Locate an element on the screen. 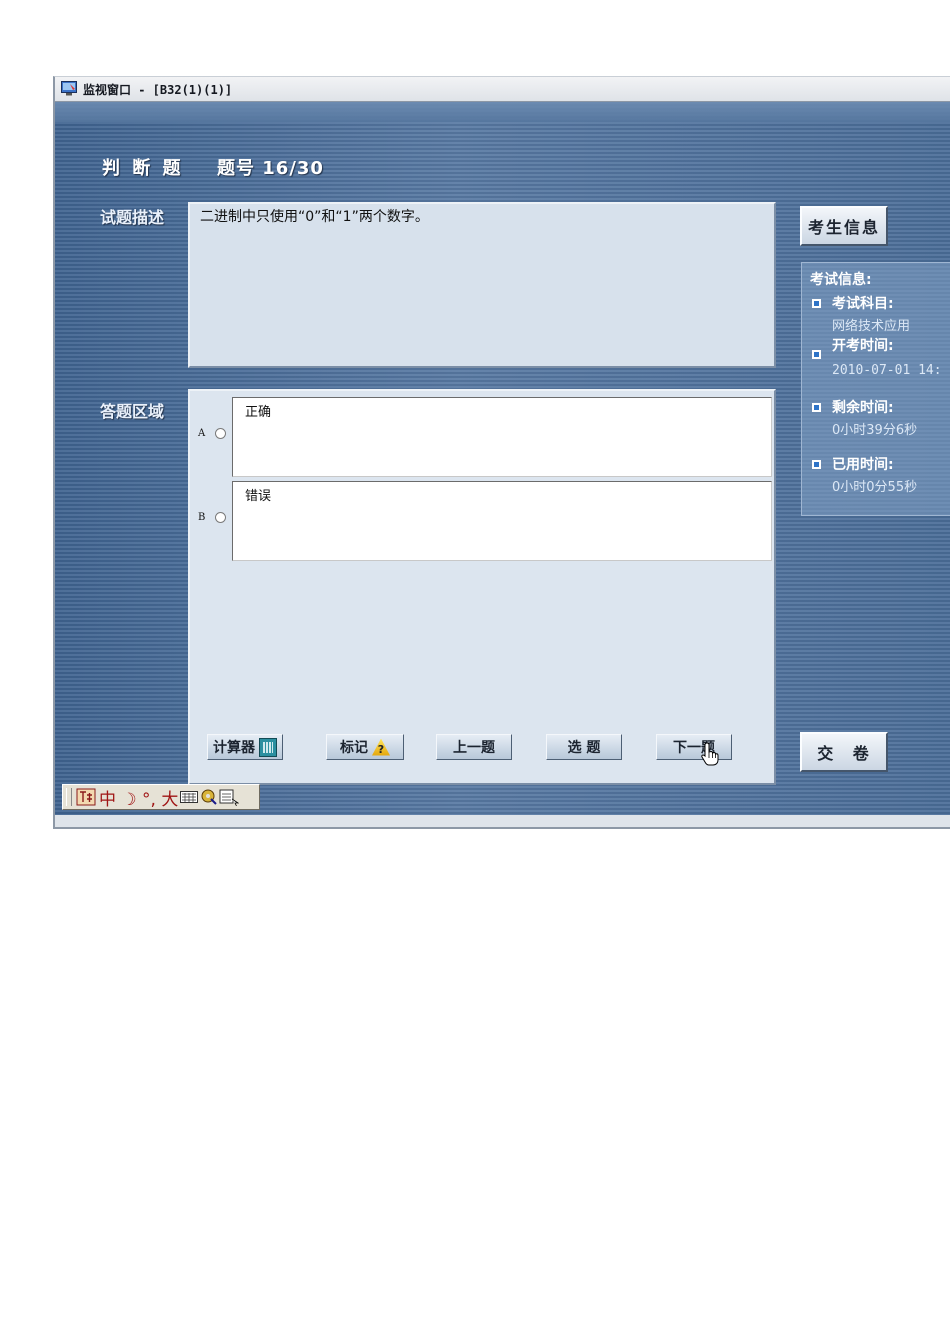 The height and width of the screenshot is (1344, 950). question-text: 二进制中只使用“0”和“1”两个数字。 is located at coordinates (314, 217).